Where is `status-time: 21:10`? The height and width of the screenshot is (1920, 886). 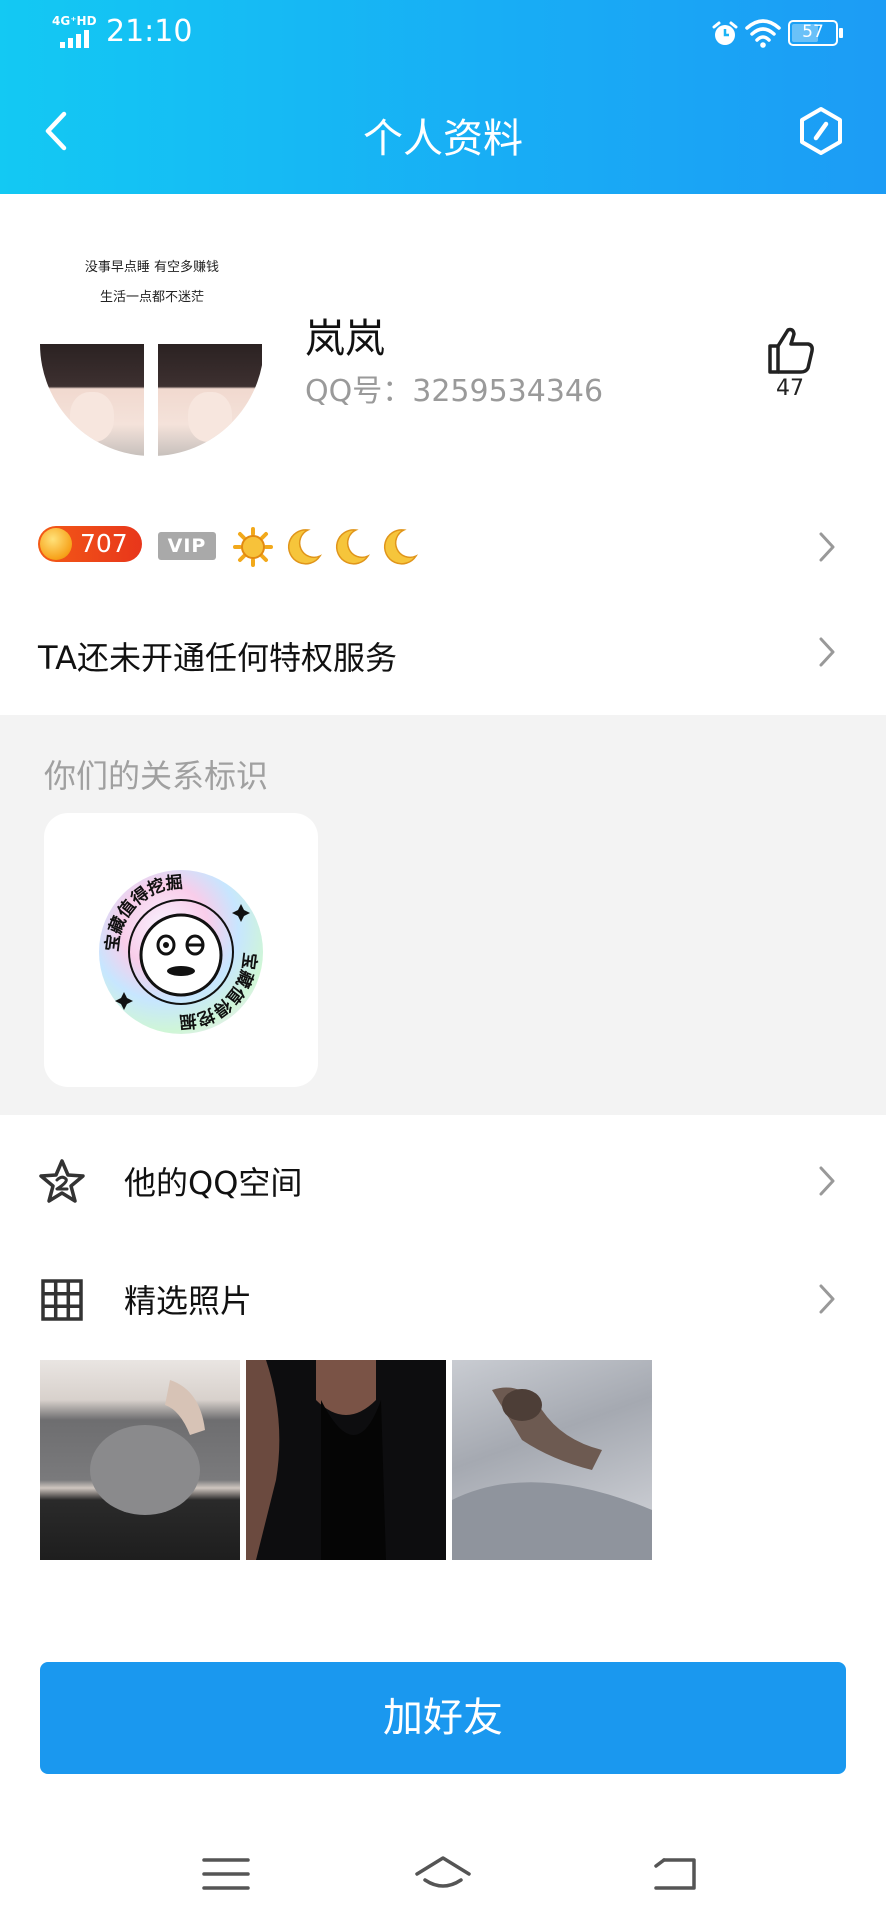 status-time: 21:10 is located at coordinates (149, 31).